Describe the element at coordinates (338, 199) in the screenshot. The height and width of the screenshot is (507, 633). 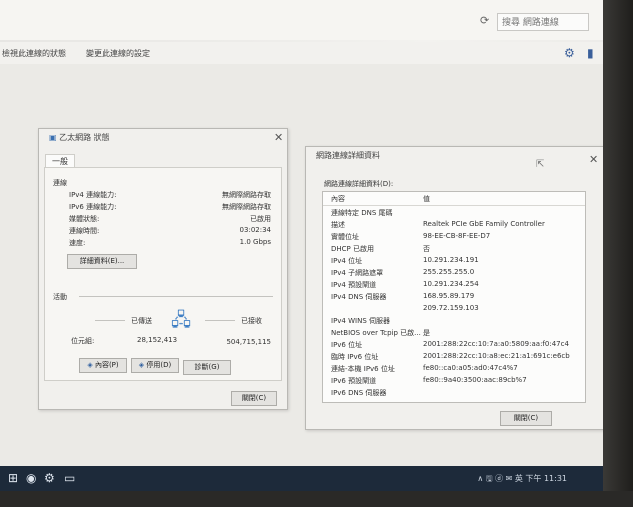
I see `property-column-header: 內容` at that location.